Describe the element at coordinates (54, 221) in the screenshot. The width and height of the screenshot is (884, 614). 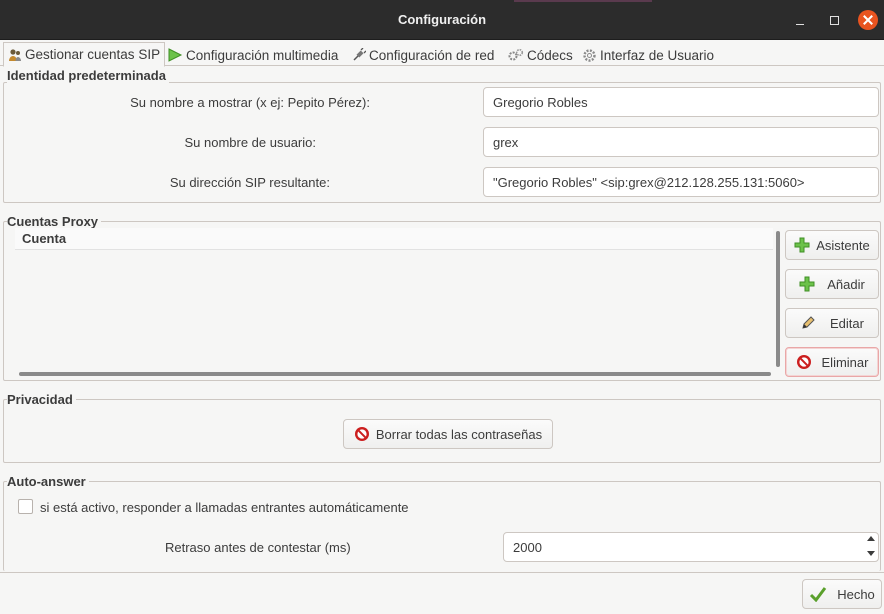
I see `proxy-group-title: Cuentas Proxy` at that location.